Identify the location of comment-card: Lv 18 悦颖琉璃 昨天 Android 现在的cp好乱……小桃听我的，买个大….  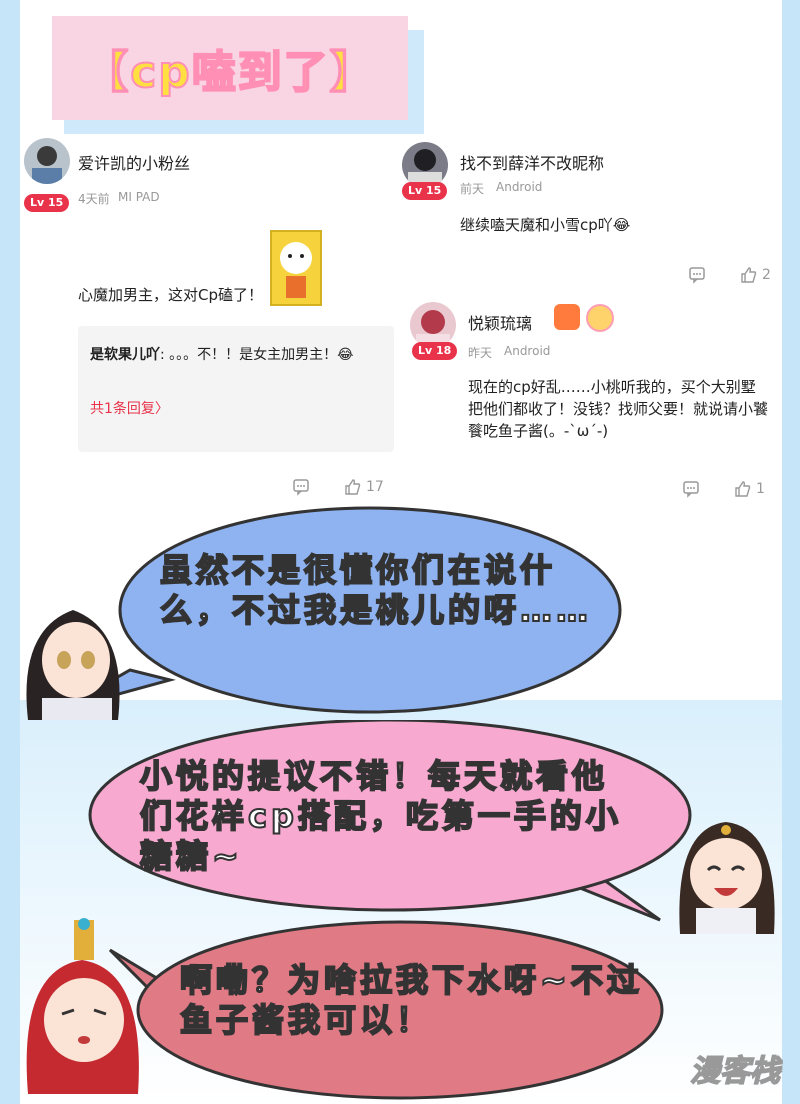
(594, 383).